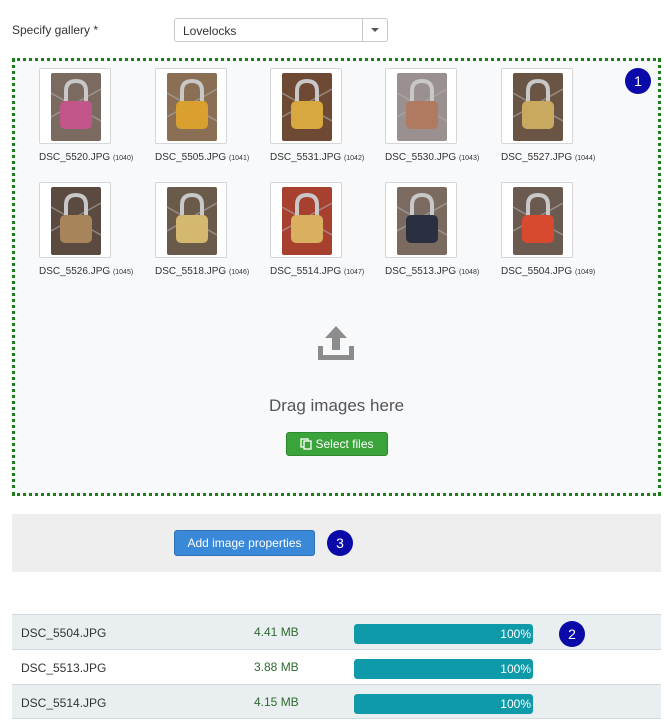 This screenshot has height=728, width=664. I want to click on thumbnail-filename: DSC_5505.JPG, so click(191, 157).